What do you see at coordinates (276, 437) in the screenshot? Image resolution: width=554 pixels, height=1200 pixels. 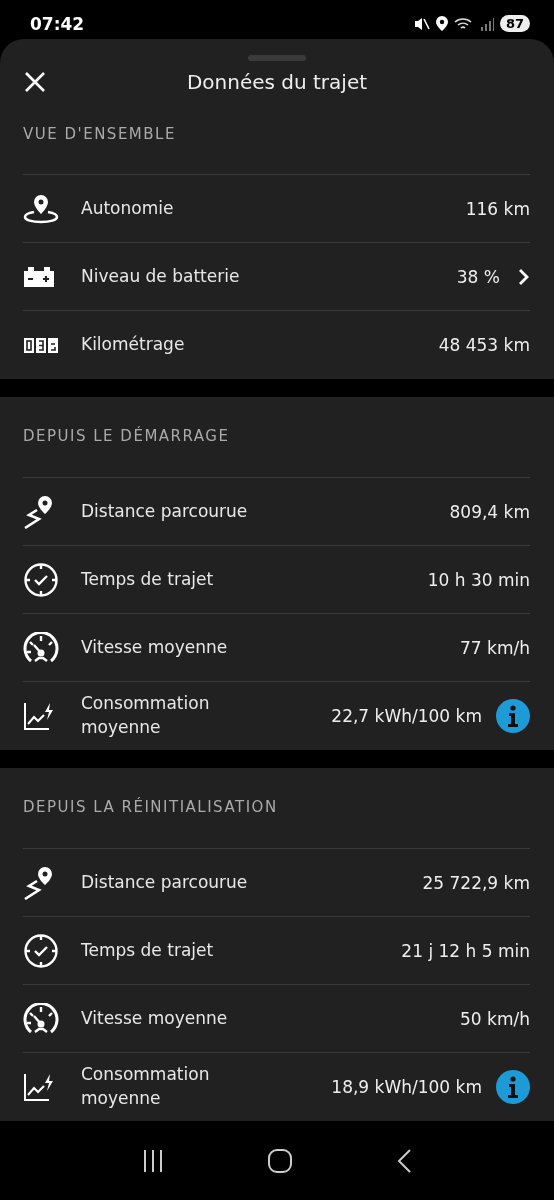 I see `section-heading: DEPUIS LE DÉMARRAGE` at bounding box center [276, 437].